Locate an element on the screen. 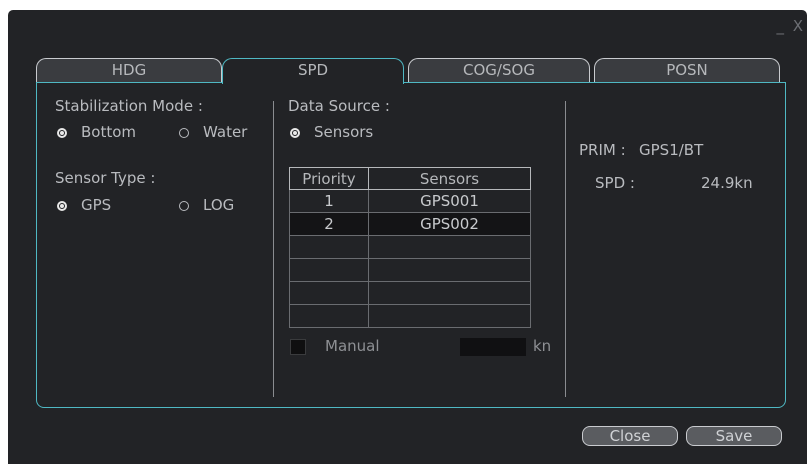  radio-water-label: Water is located at coordinates (225, 132).